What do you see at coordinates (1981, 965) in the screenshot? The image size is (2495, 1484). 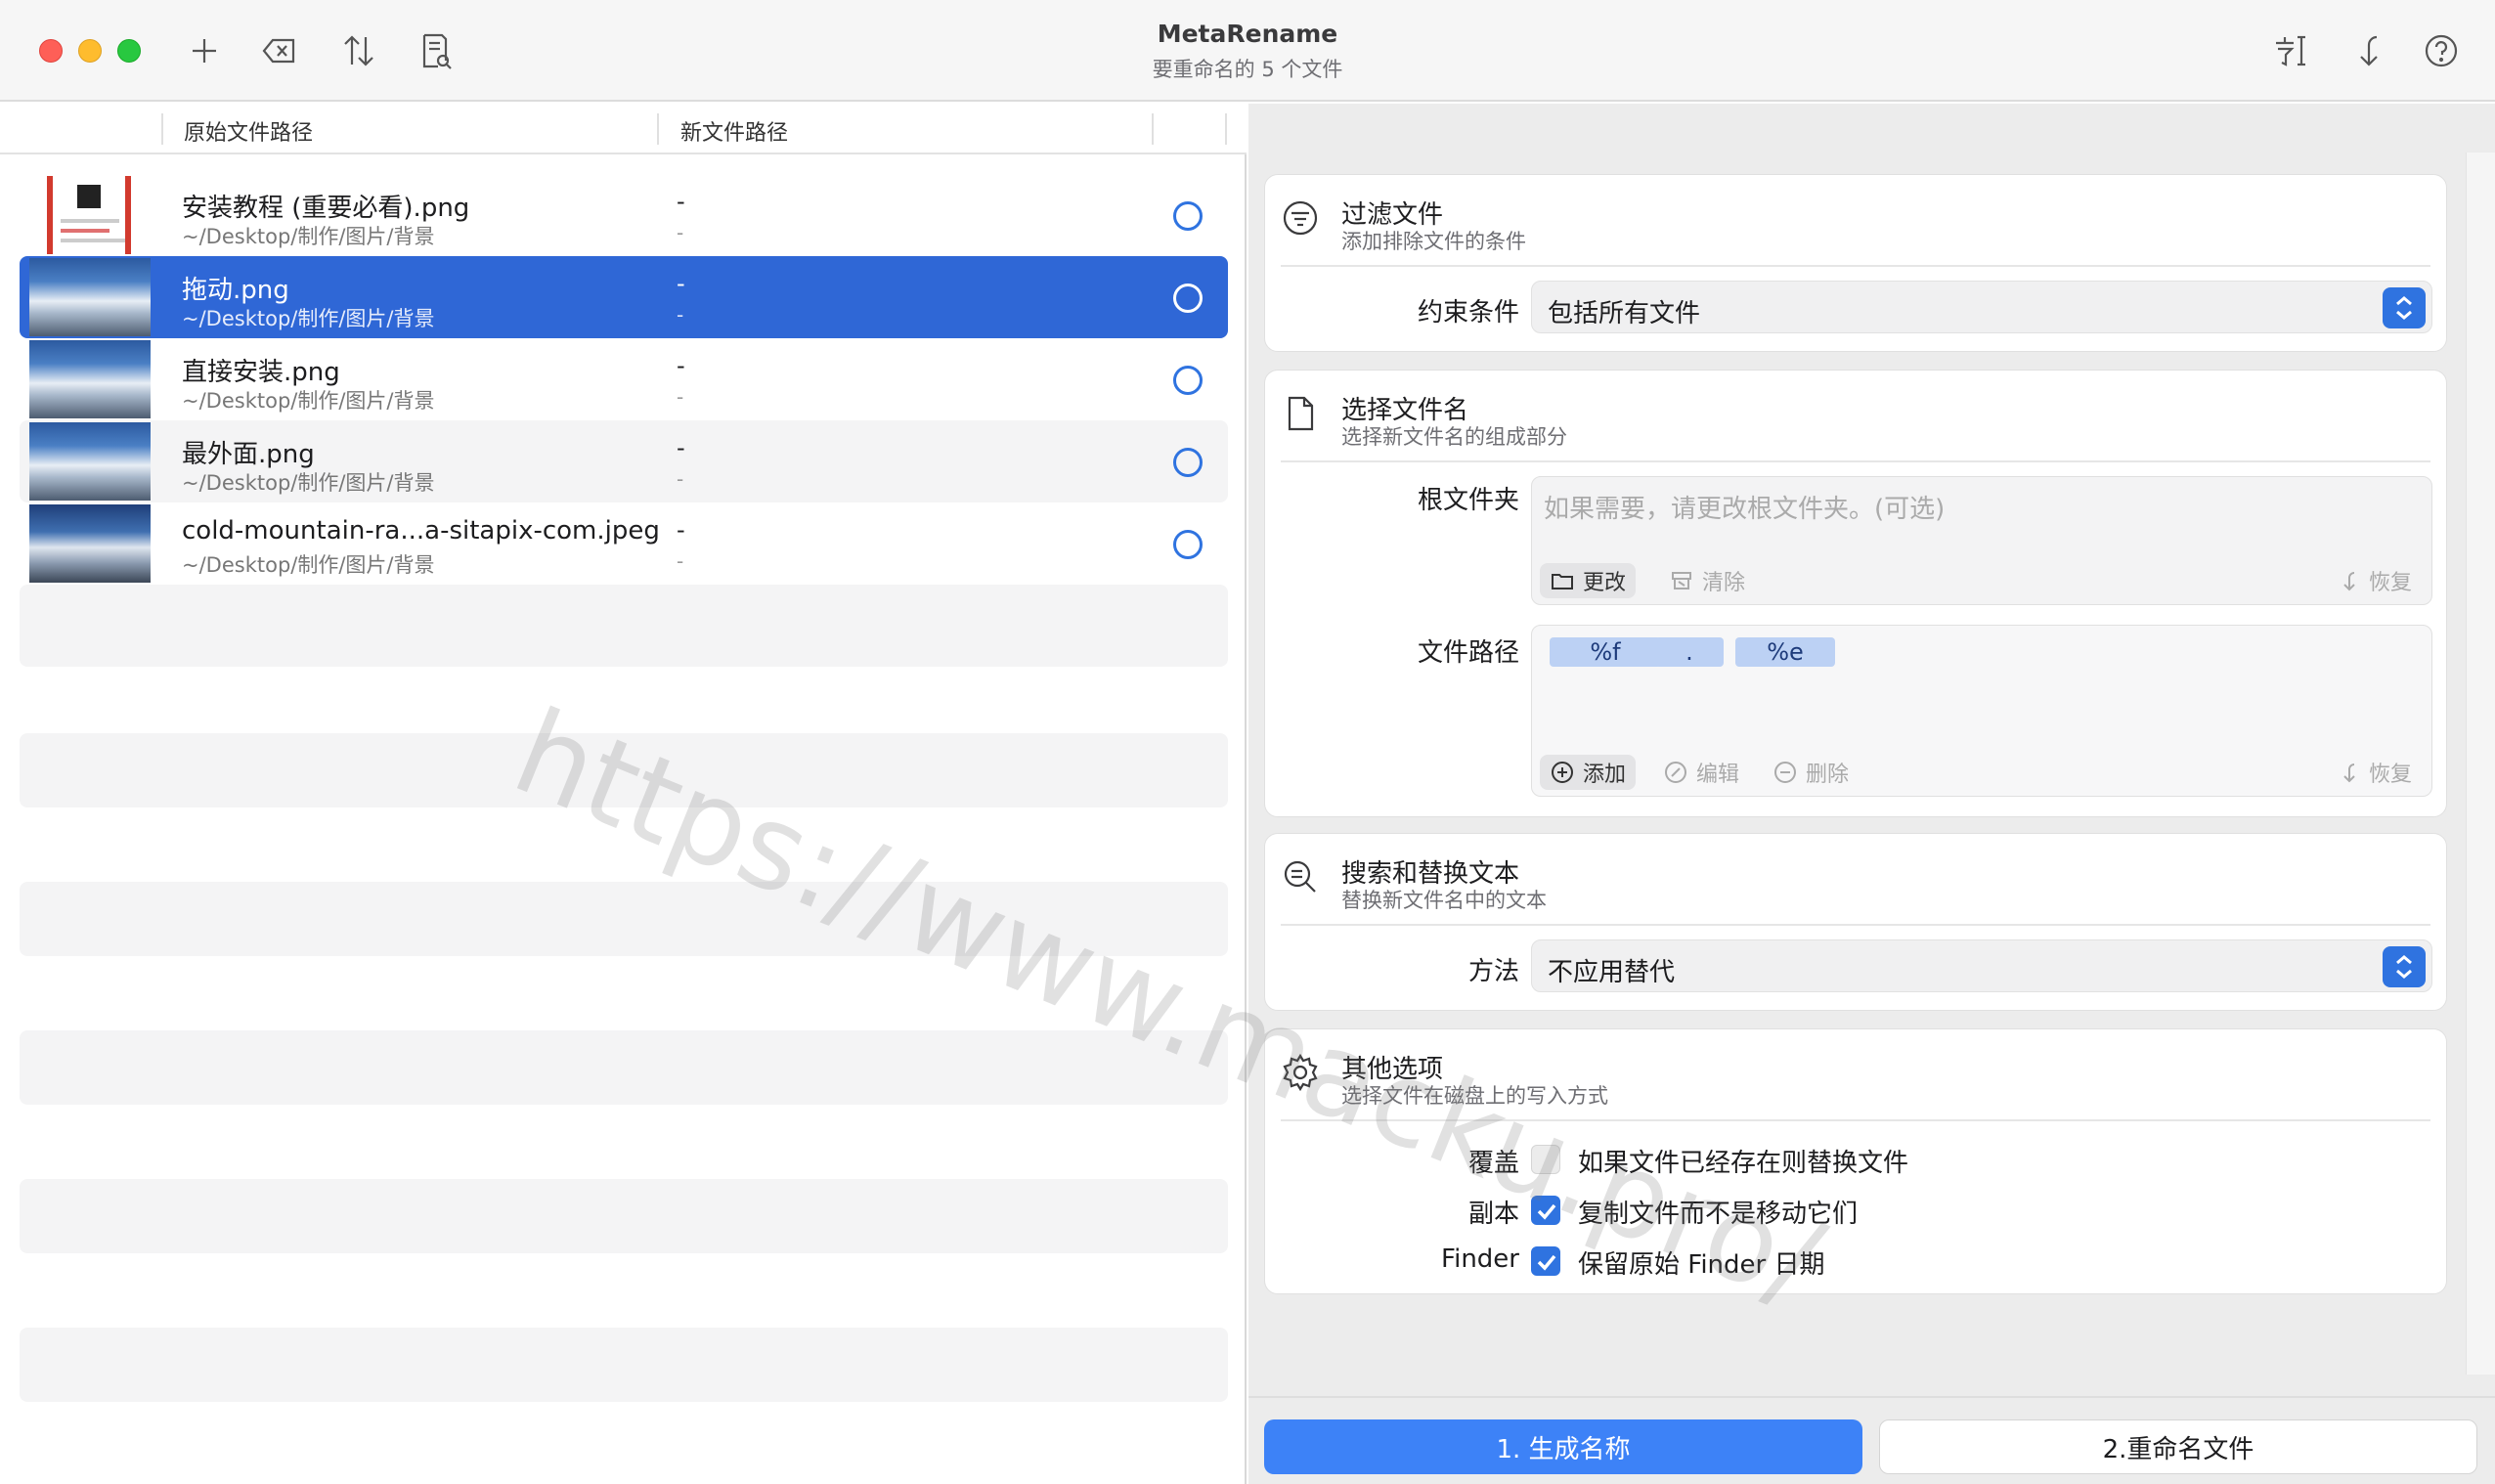 I see `method-select: 不应用替代` at bounding box center [1981, 965].